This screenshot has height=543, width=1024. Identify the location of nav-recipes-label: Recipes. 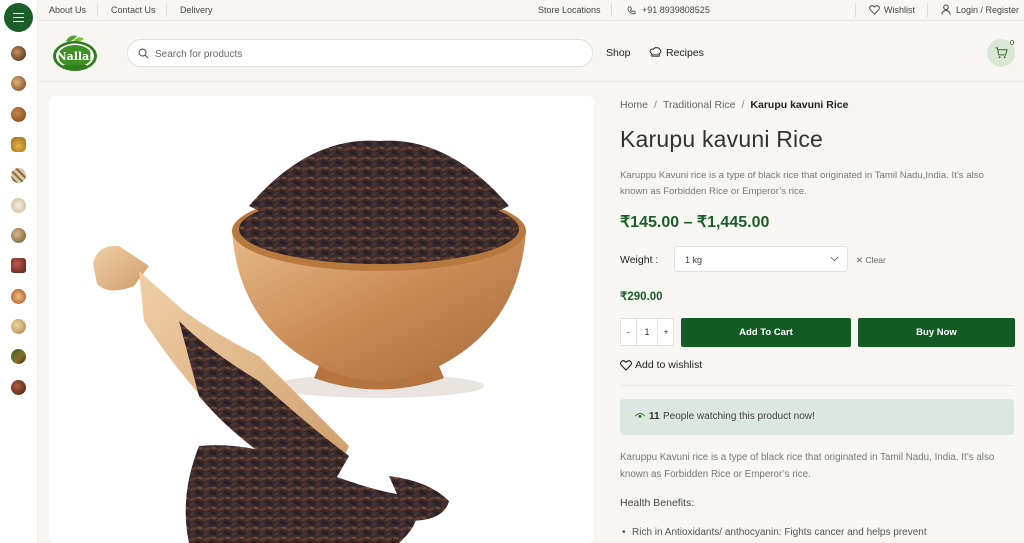
(685, 53).